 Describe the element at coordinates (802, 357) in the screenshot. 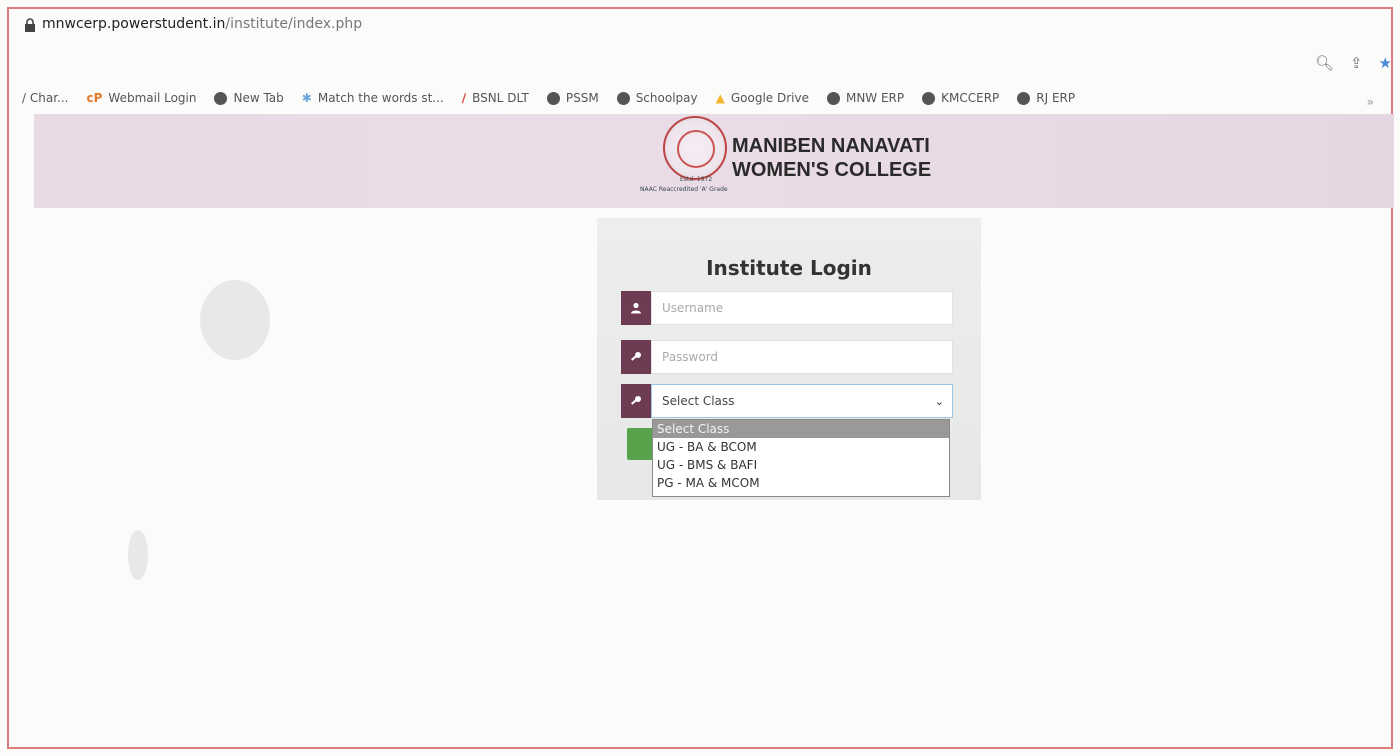

I see `password-input: Password` at that location.